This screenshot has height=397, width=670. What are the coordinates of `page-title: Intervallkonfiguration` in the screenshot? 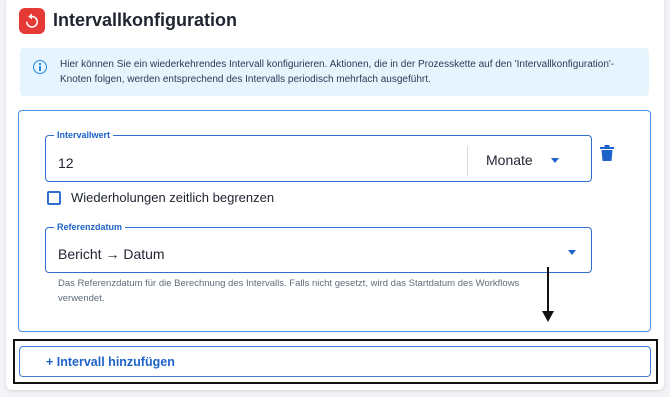 It's located at (145, 20).